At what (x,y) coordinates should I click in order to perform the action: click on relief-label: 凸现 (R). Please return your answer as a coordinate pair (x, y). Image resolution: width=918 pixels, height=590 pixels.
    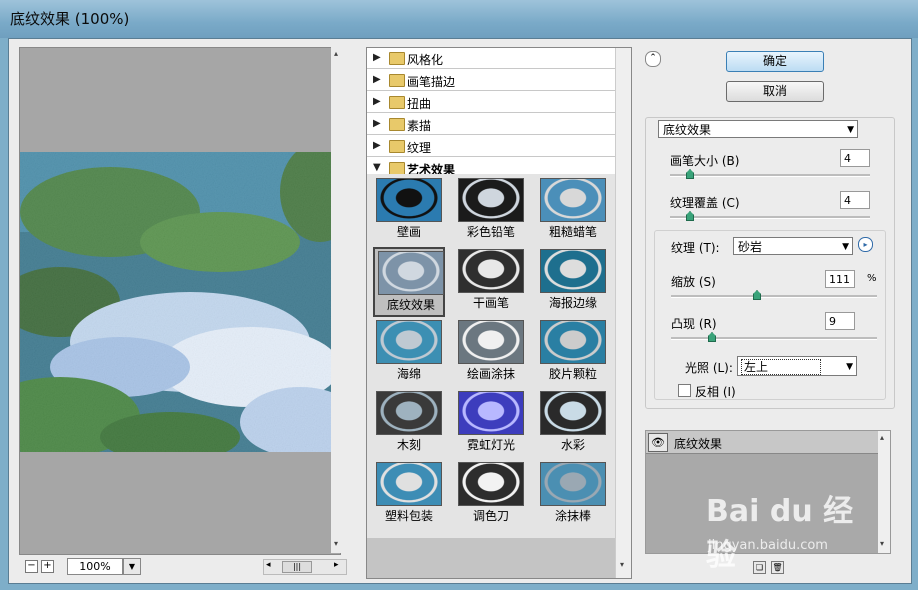
    Looking at the image, I should click on (694, 324).